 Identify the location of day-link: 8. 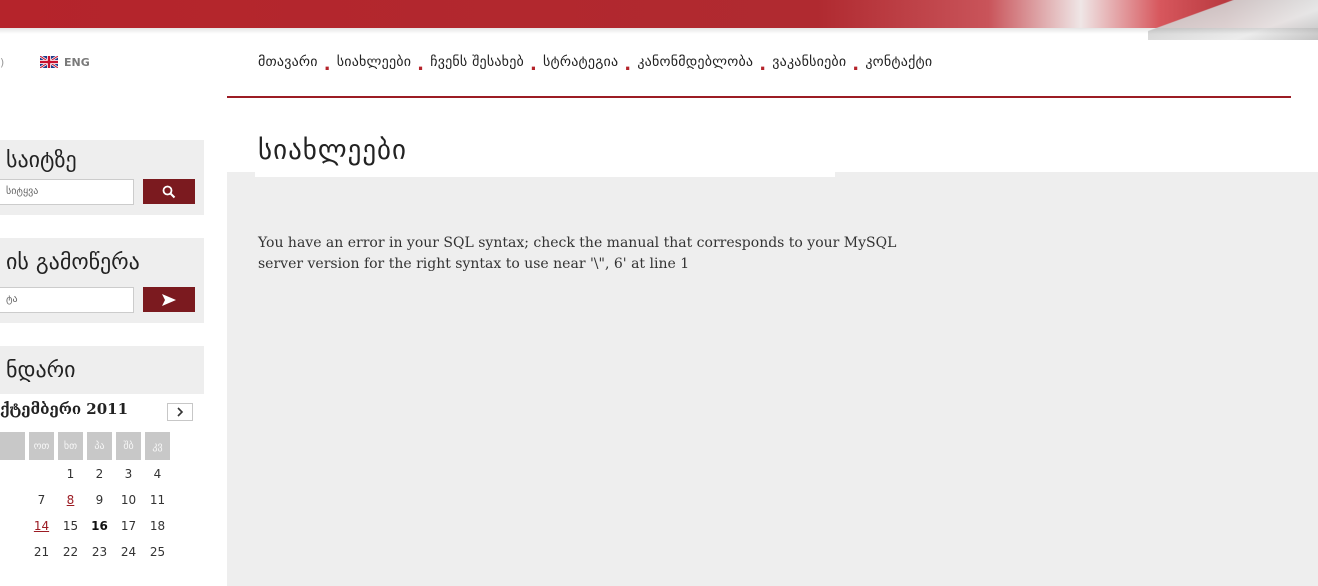
(70, 500).